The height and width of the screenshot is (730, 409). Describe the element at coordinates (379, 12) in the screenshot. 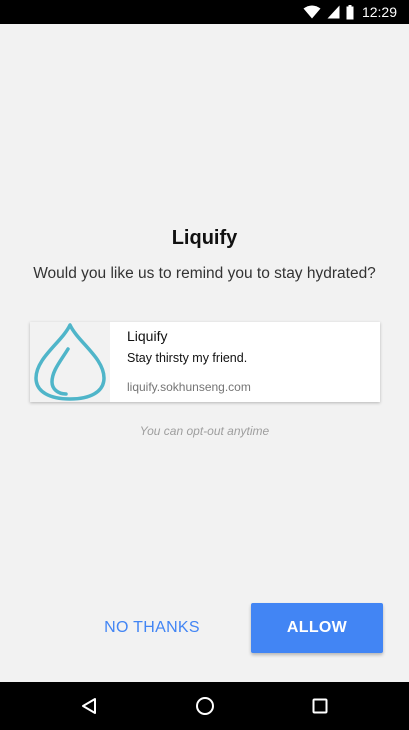

I see `status-time: 12:29` at that location.